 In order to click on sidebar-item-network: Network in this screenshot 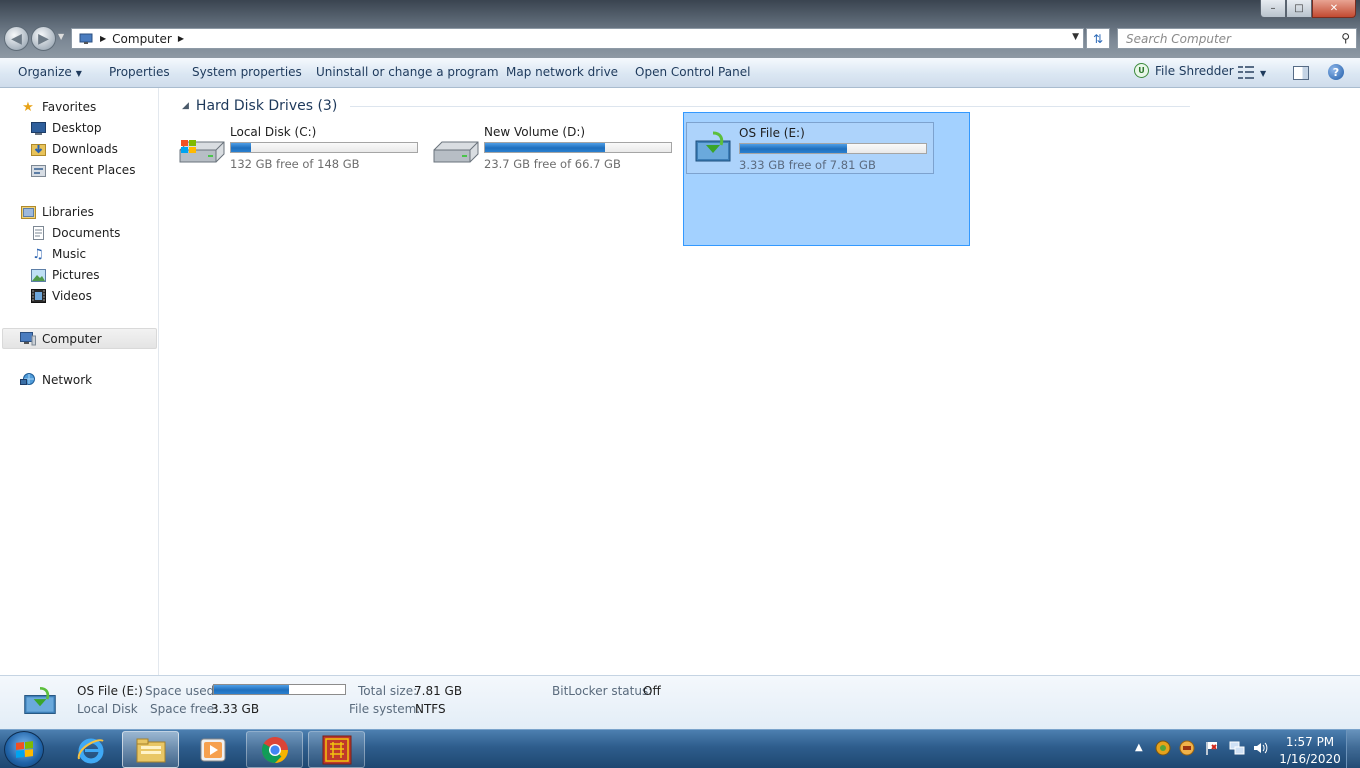, I will do `click(56, 380)`.